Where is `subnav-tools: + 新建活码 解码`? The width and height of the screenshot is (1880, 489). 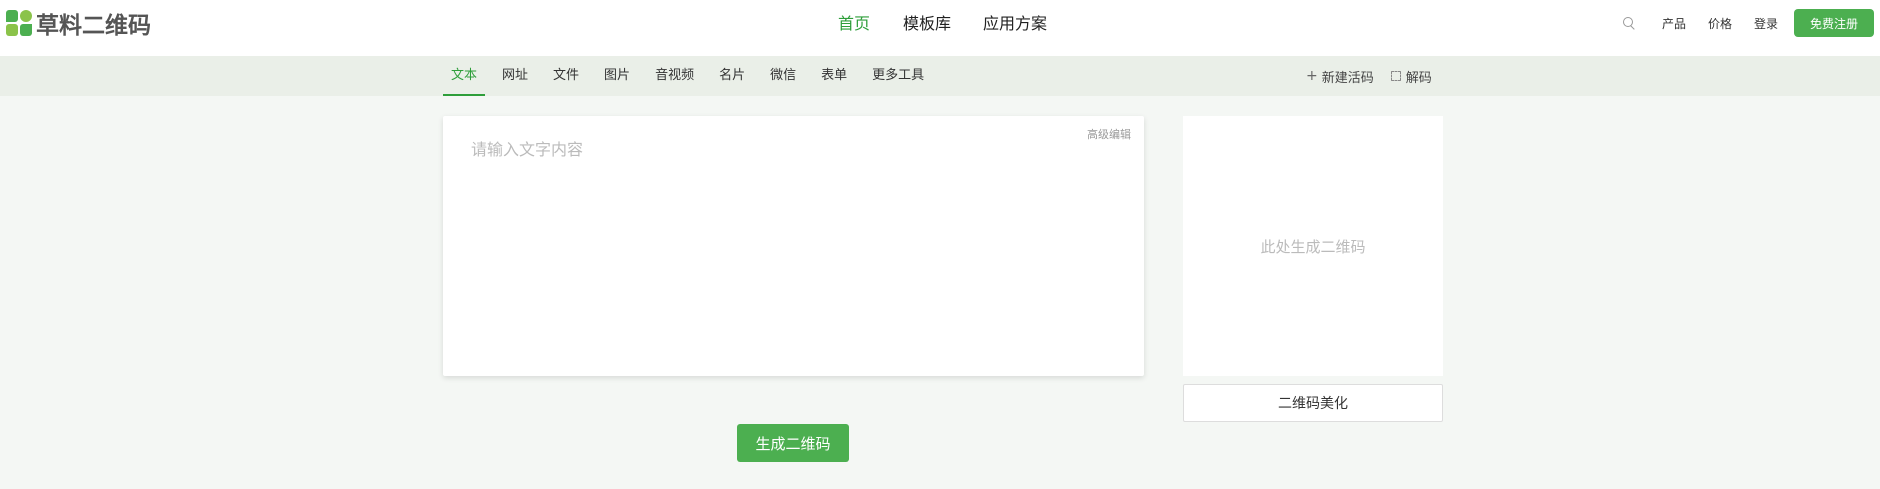
subnav-tools: + 新建活码 解码 is located at coordinates (1369, 76).